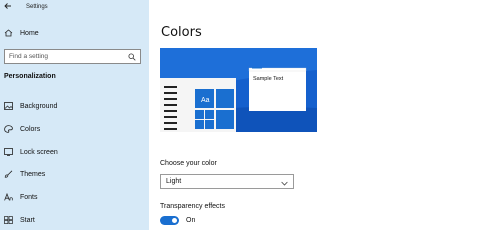 Image resolution: width=500 pixels, height=240 pixels. What do you see at coordinates (169, 220) in the screenshot?
I see `transparency-toggle` at bounding box center [169, 220].